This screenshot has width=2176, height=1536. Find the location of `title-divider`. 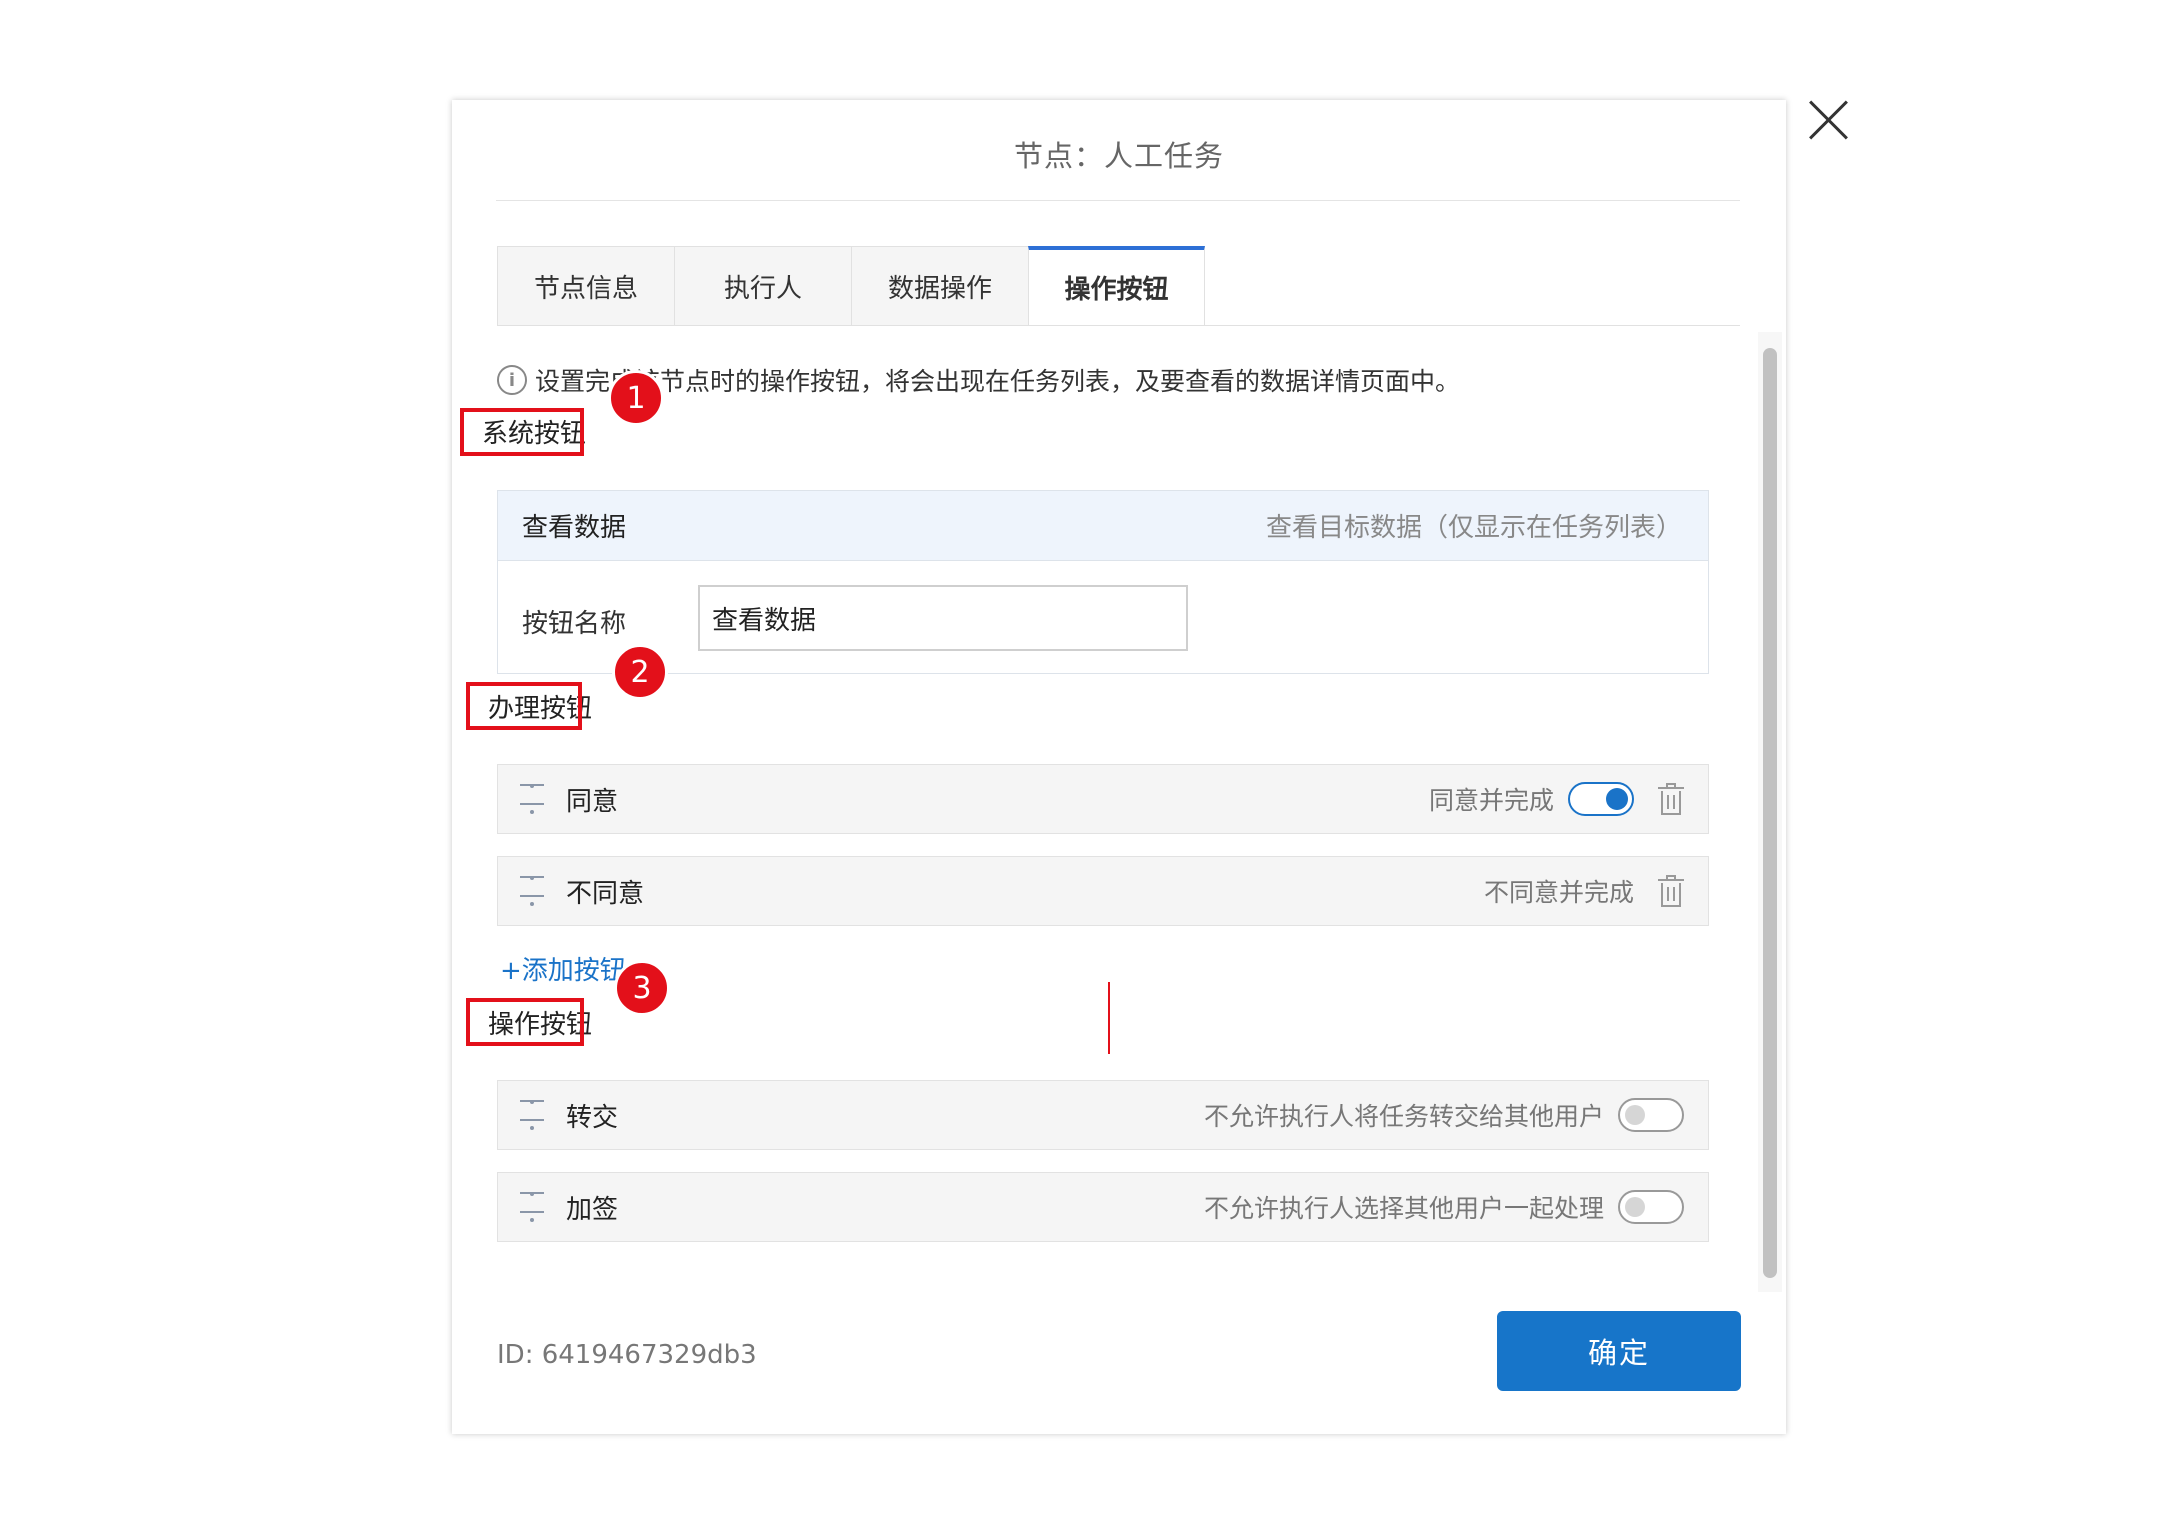

title-divider is located at coordinates (1118, 200).